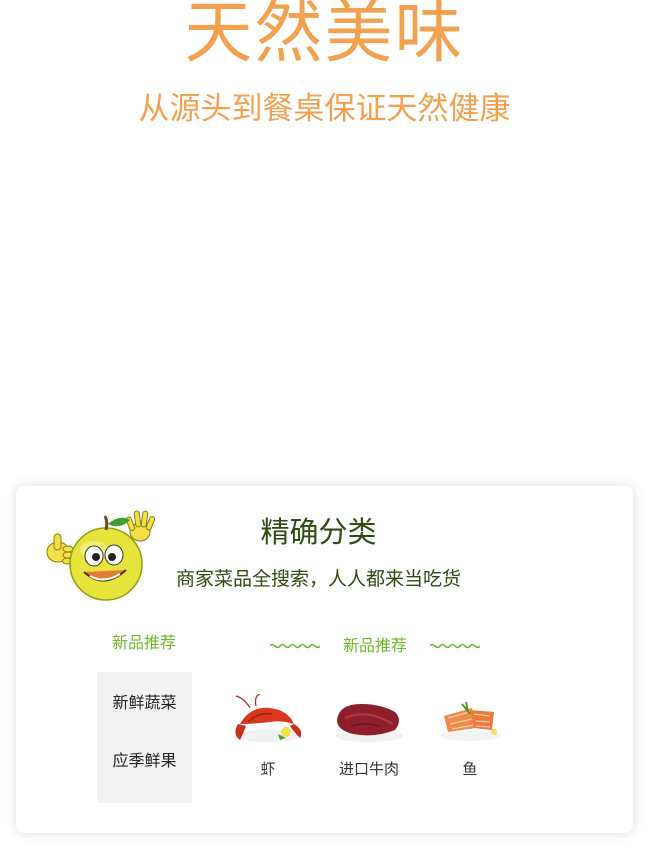 The width and height of the screenshot is (649, 850). Describe the element at coordinates (295, 646) in the screenshot. I see `wave-divider-left-icon` at that location.